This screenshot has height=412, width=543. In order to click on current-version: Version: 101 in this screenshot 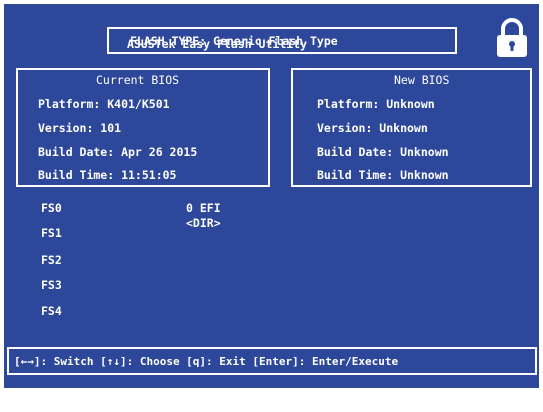, I will do `click(80, 128)`.